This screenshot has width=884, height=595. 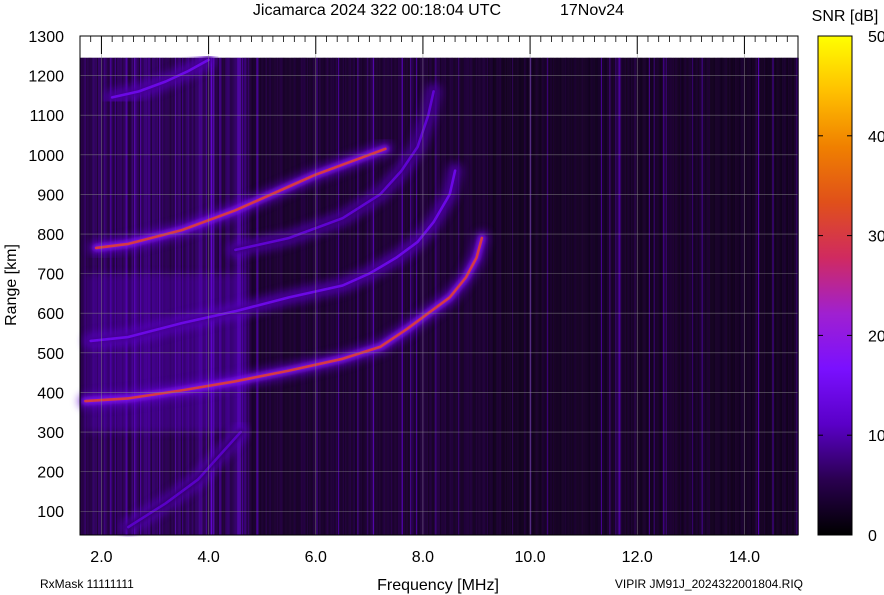 I want to click on y-tick-label: 700, so click(x=50, y=275).